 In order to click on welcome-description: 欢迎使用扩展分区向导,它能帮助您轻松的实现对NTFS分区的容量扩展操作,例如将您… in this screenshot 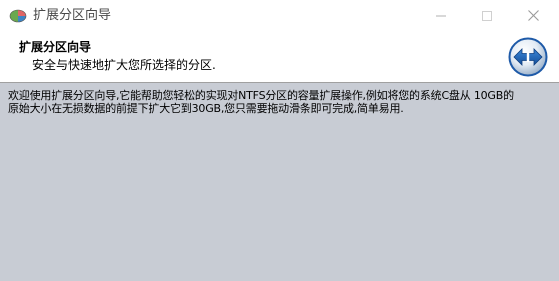, I will do `click(261, 102)`.